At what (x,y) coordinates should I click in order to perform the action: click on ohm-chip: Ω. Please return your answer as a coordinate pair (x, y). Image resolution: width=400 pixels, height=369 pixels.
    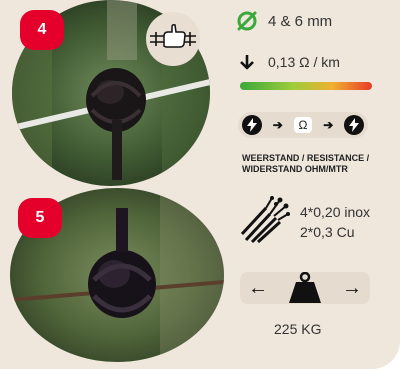
    Looking at the image, I should click on (303, 125).